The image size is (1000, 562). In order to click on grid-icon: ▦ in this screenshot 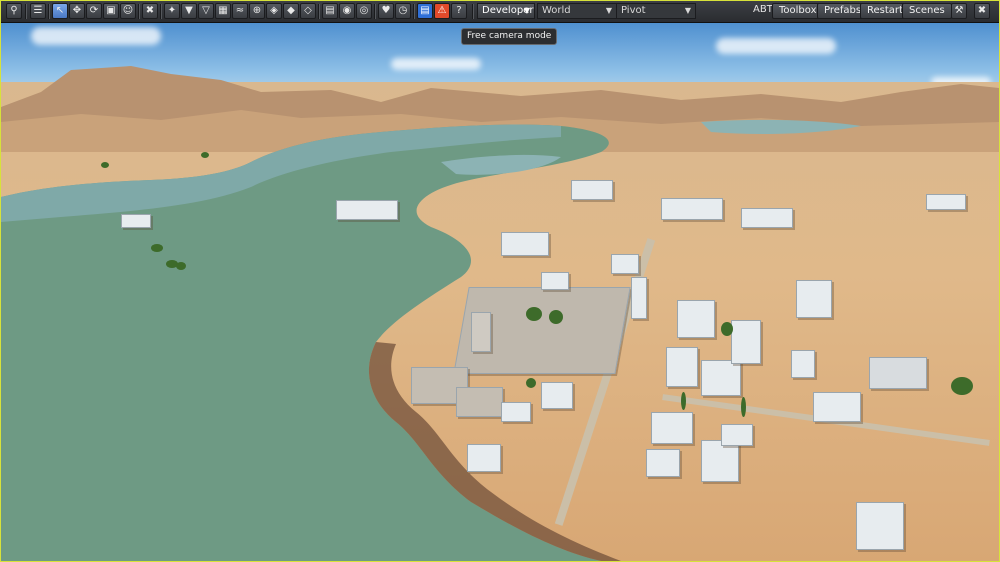, I will do `click(223, 11)`.